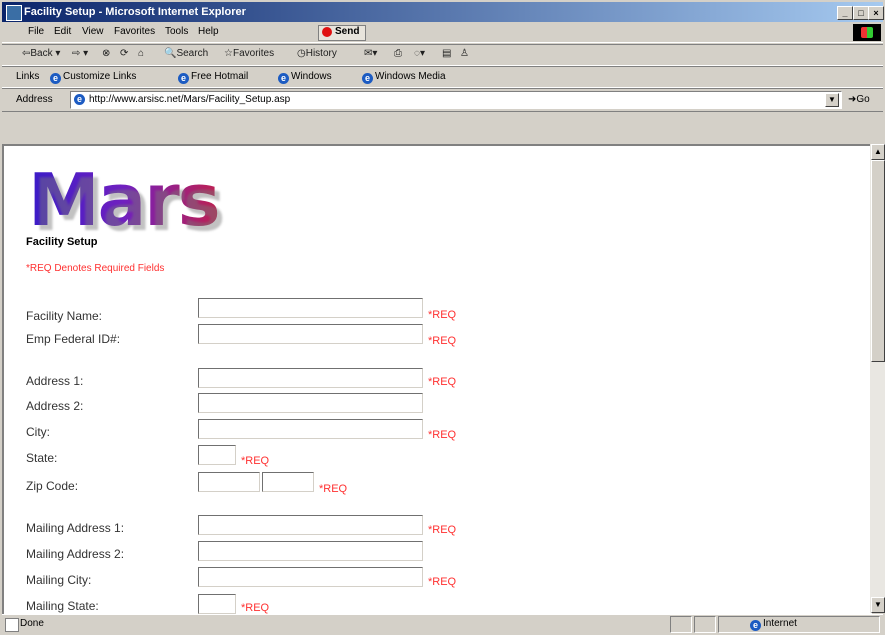 The image size is (885, 635). What do you see at coordinates (845, 13) in the screenshot?
I see `minimize-button: _` at bounding box center [845, 13].